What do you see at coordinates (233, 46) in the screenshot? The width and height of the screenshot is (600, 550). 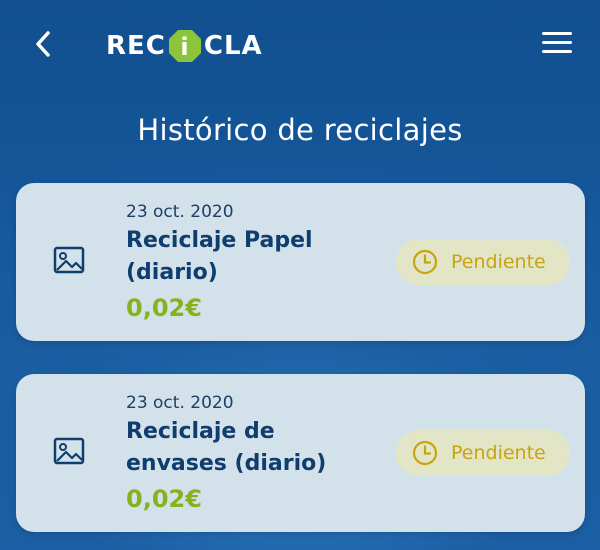 I see `logo-text-right: CLA` at bounding box center [233, 46].